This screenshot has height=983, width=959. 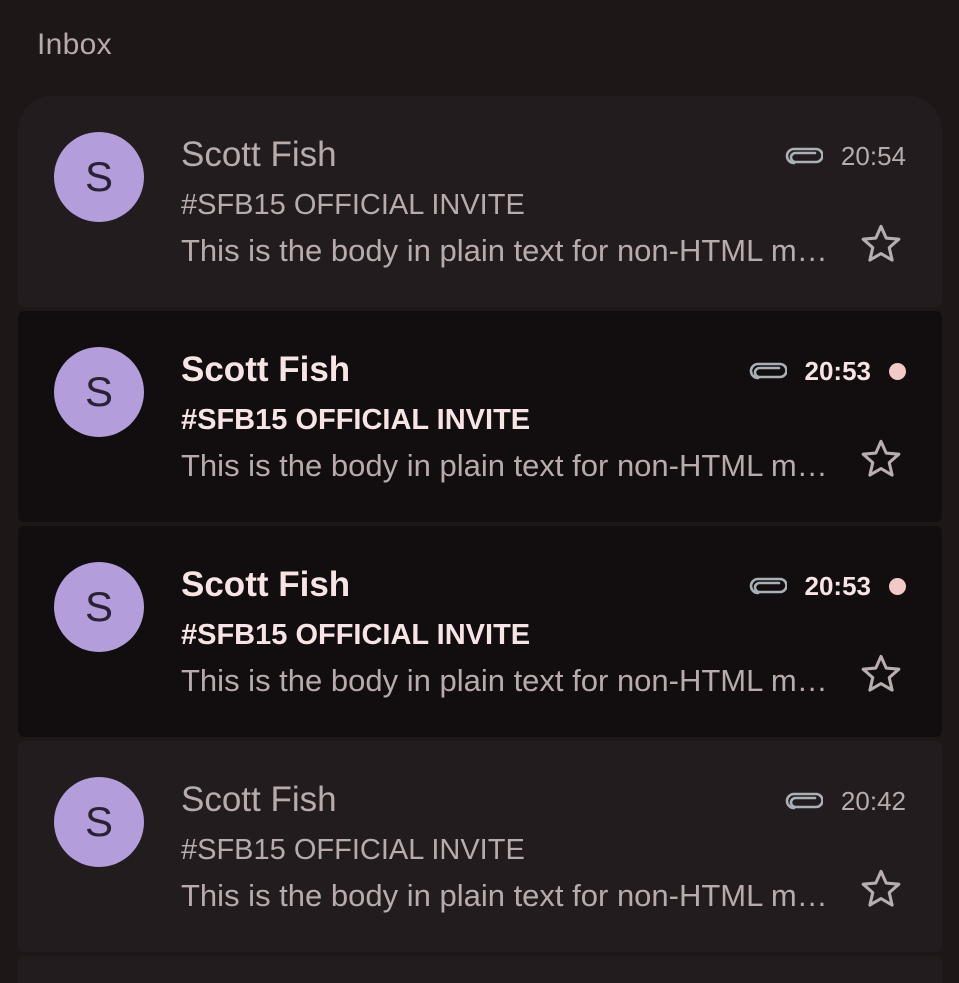 I want to click on email-meta: 20:42, so click(x=845, y=801).